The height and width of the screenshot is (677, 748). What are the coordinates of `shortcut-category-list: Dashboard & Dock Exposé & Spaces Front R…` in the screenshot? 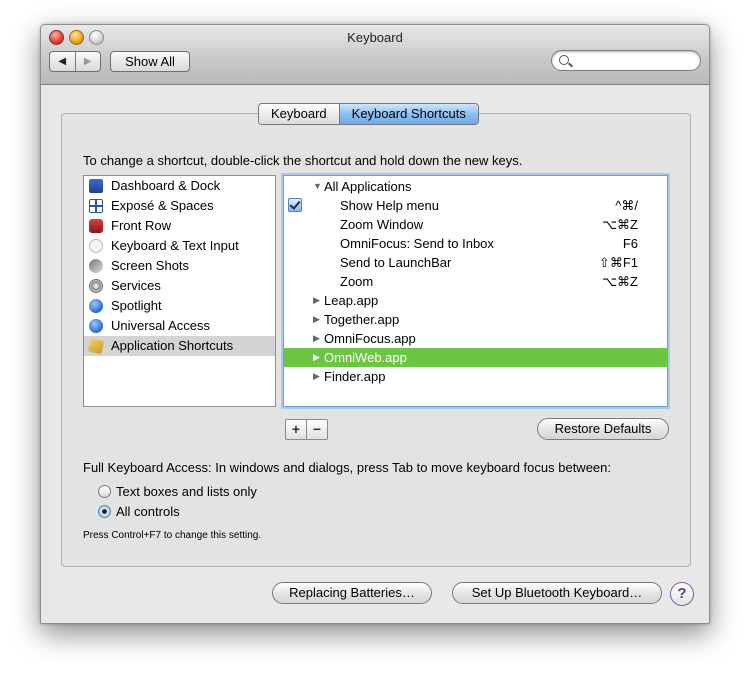 It's located at (179, 291).